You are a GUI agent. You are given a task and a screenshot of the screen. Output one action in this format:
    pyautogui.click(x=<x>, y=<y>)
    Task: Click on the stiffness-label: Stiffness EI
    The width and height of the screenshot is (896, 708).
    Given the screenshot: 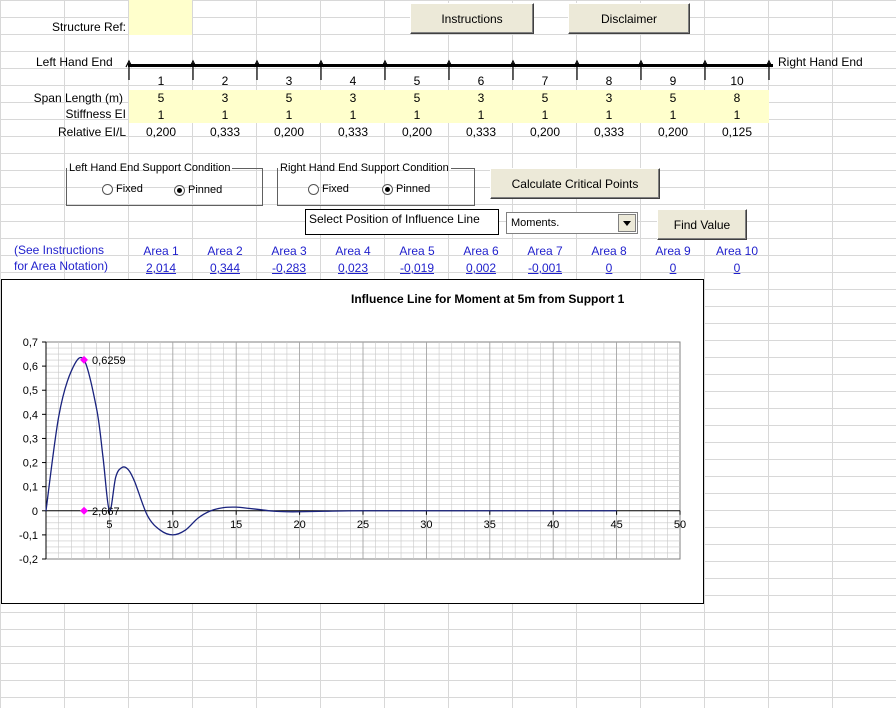 What is the action you would take?
    pyautogui.click(x=95, y=114)
    